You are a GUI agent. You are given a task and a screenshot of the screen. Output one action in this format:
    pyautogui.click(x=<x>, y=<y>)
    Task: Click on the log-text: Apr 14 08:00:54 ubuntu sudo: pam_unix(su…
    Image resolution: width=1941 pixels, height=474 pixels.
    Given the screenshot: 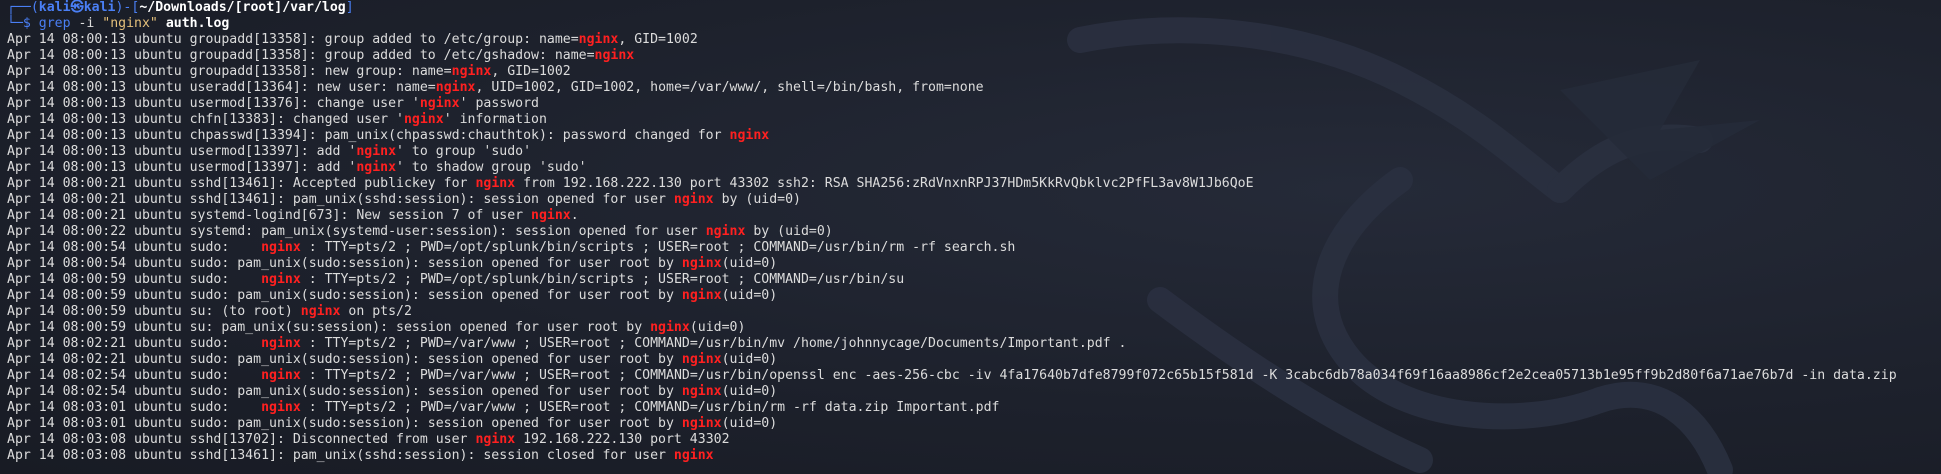 What is the action you would take?
    pyautogui.click(x=344, y=263)
    